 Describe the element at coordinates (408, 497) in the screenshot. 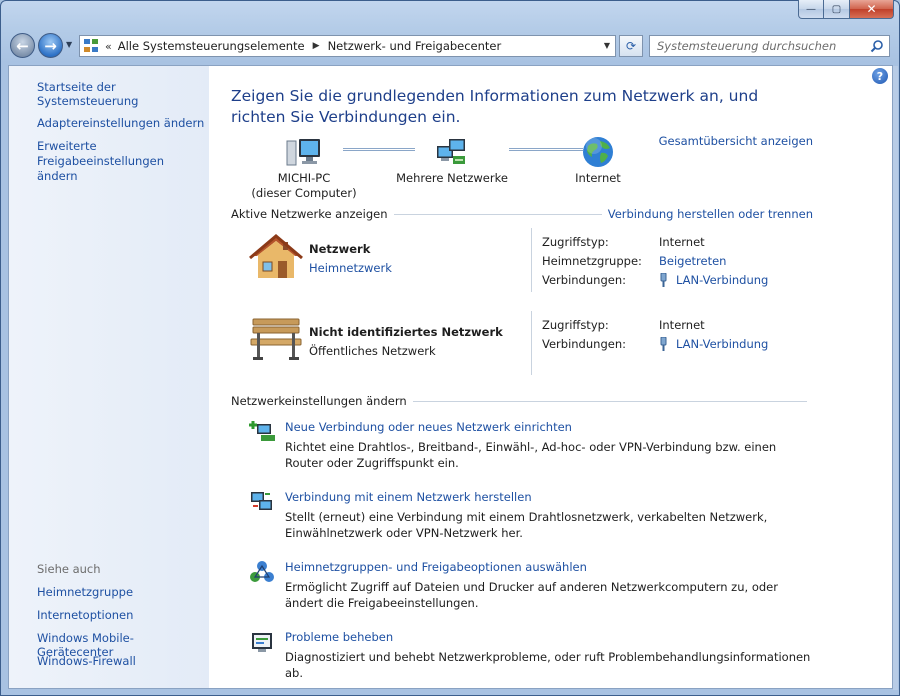

I see `task-link: Verbindung mit einem Netzwerk herstellen` at that location.